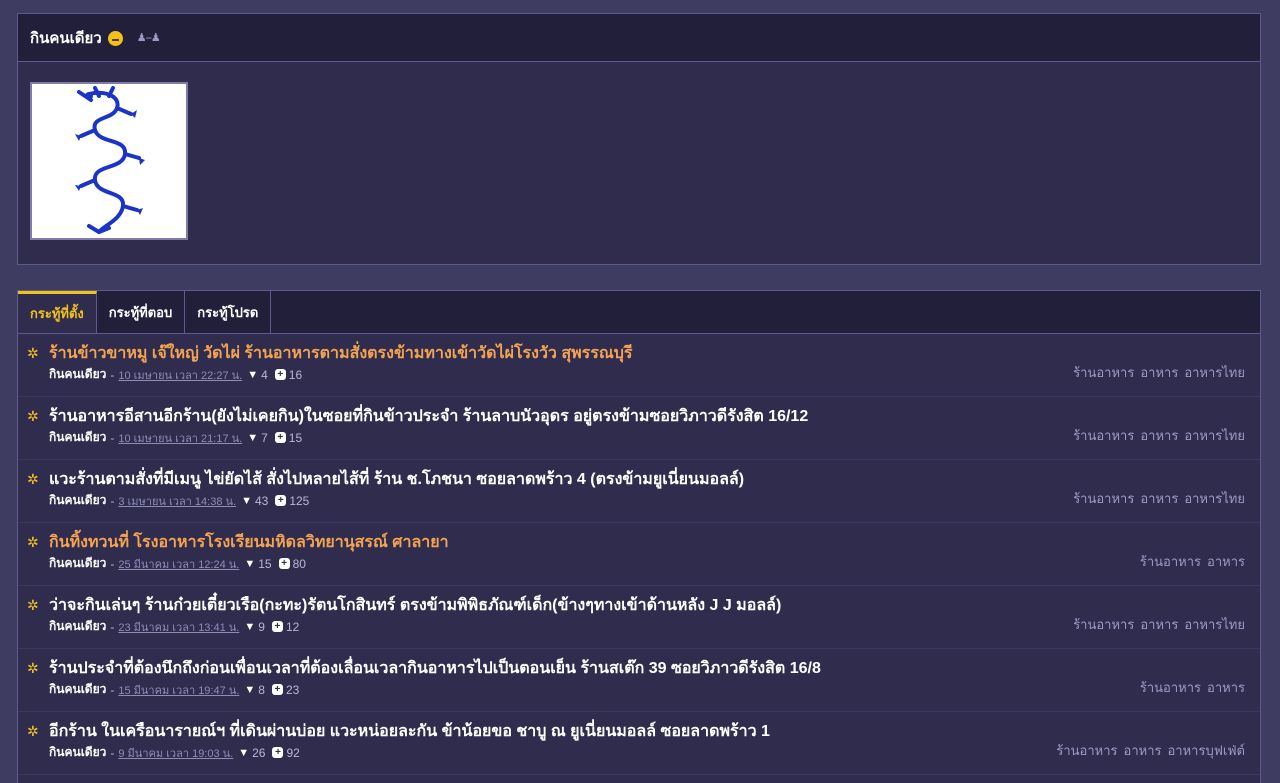 The height and width of the screenshot is (783, 1280). What do you see at coordinates (175, 753) in the screenshot?
I see `topic-date: 9 มีนาคม เวลา 19:03 น.` at bounding box center [175, 753].